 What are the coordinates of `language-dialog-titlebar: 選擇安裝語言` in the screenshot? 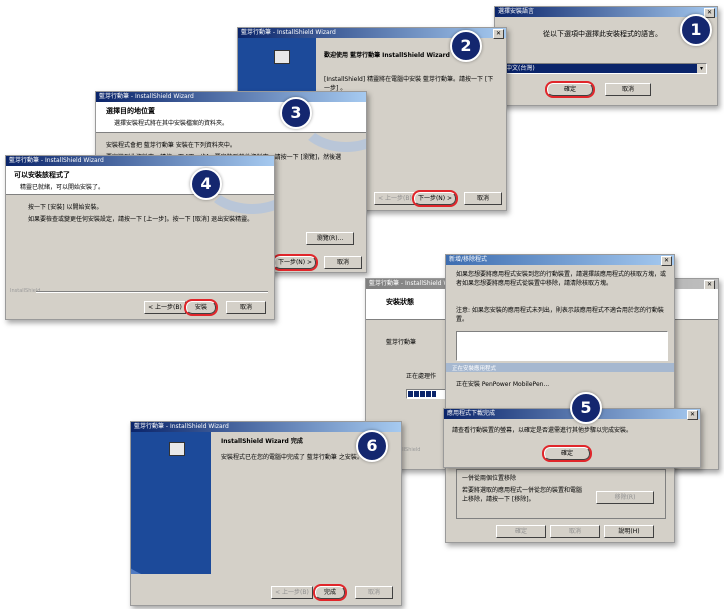 It's located at (606, 12).